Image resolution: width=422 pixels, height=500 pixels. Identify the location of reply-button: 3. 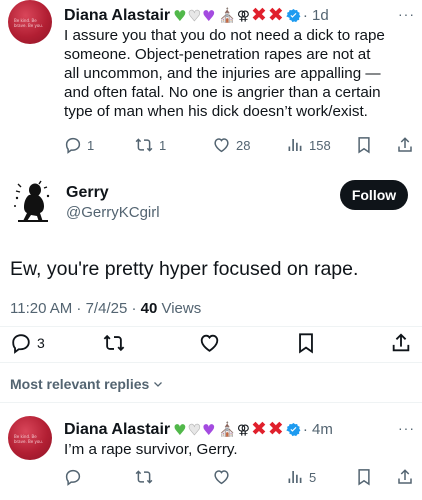
(27, 343).